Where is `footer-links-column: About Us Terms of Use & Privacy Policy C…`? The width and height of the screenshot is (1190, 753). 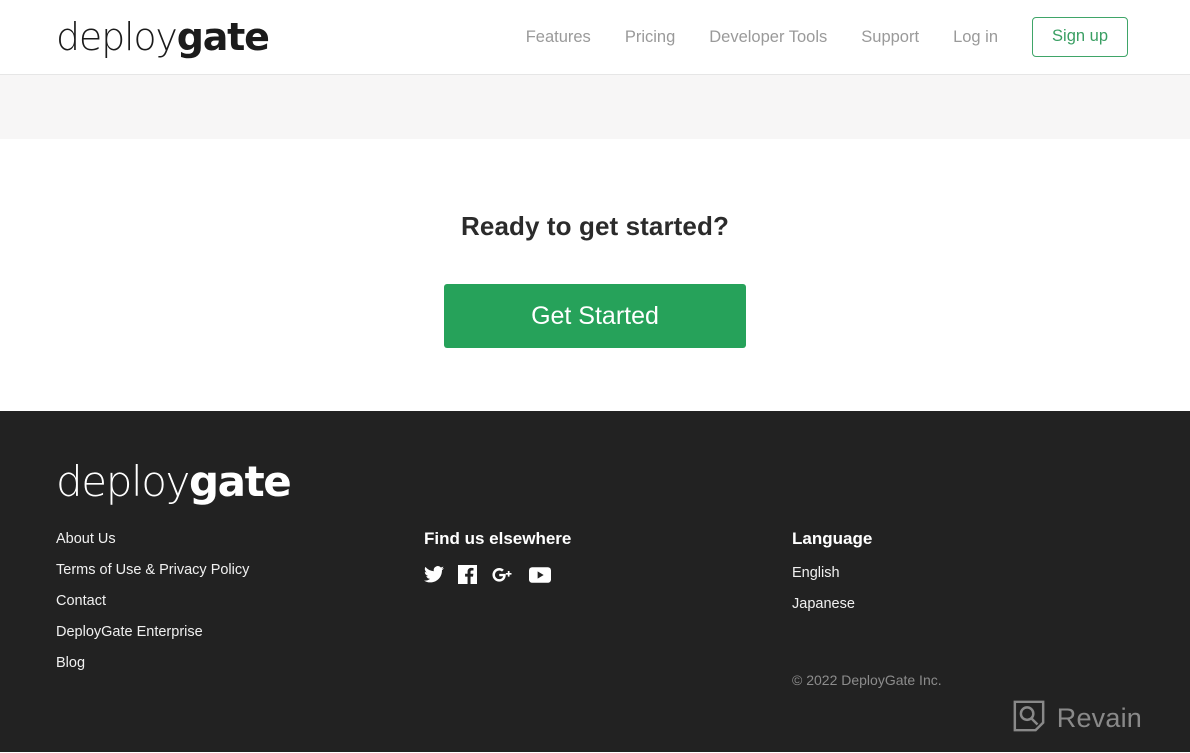
footer-links-column: About Us Terms of Use & Privacy Policy C… is located at coordinates (152, 608).